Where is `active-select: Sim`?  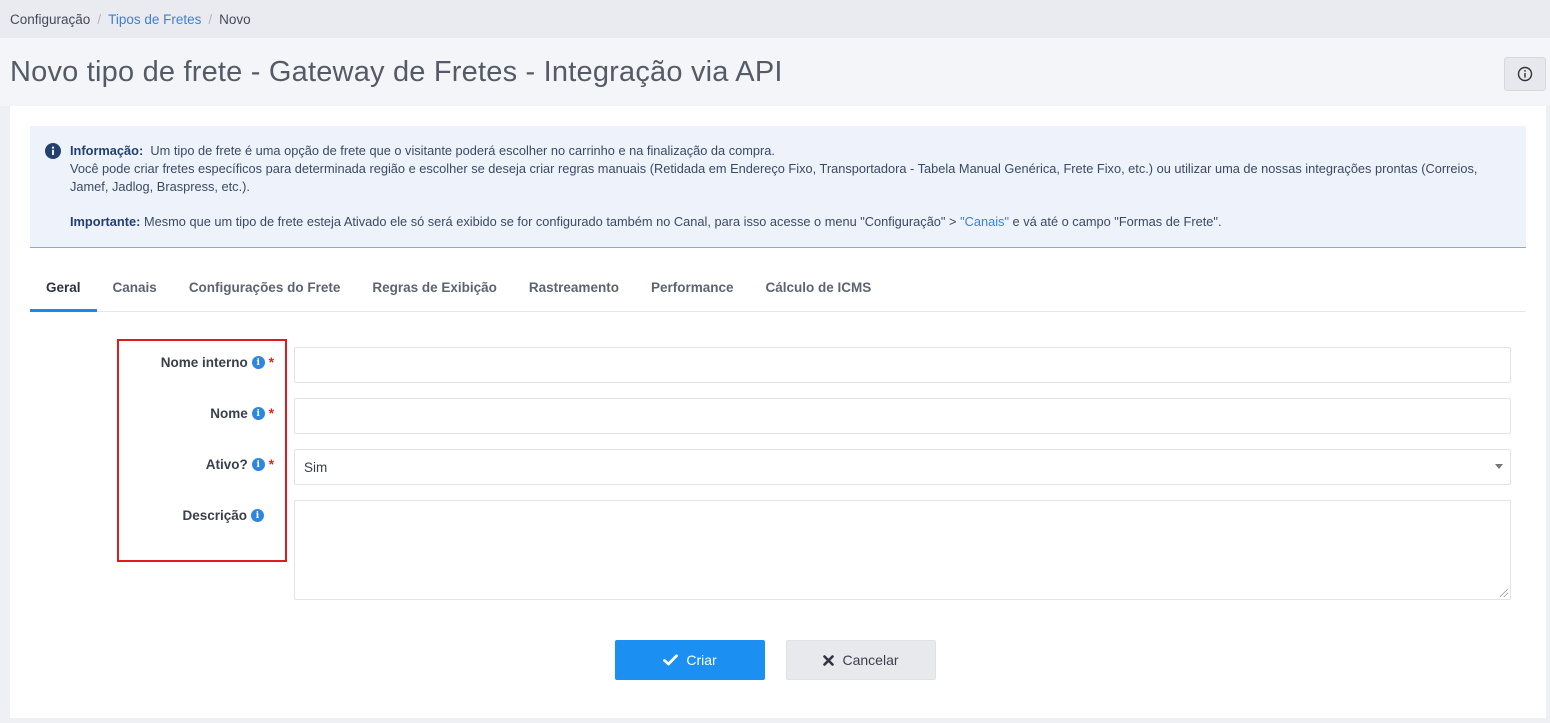
active-select: Sim is located at coordinates (902, 467).